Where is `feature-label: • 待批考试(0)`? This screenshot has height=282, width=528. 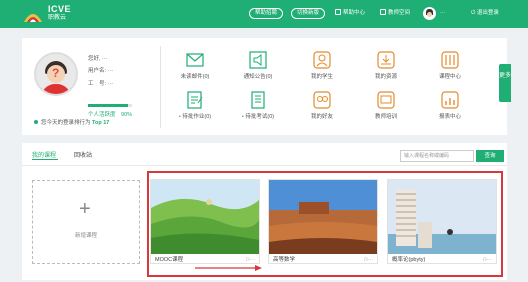 feature-label: • 待批考试(0) is located at coordinates (258, 116).